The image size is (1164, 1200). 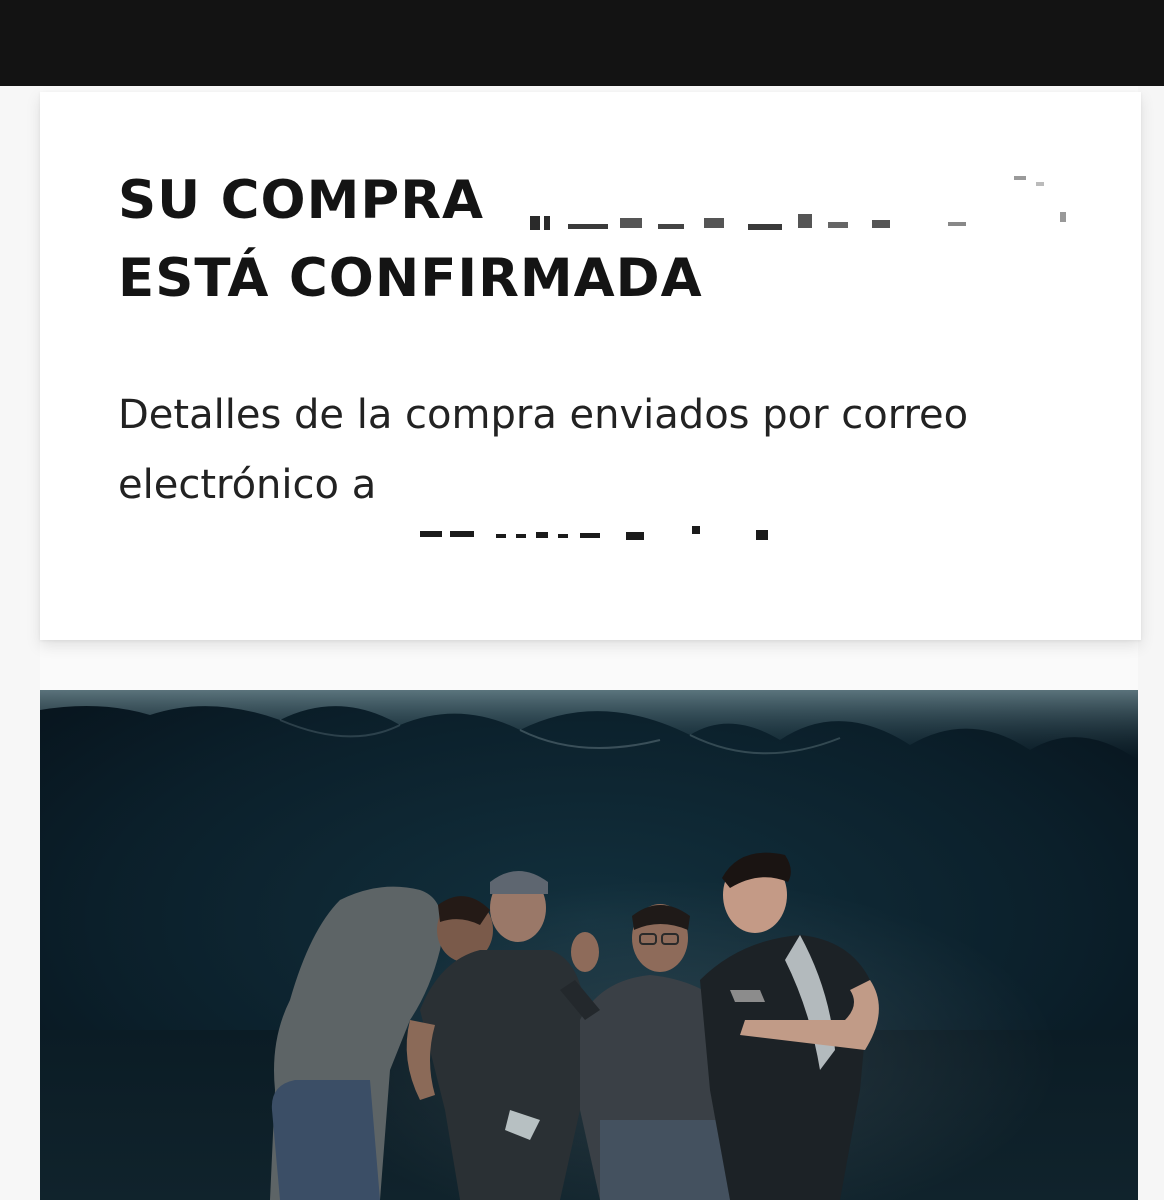 I want to click on redaction-remnants, so click(x=798, y=203).